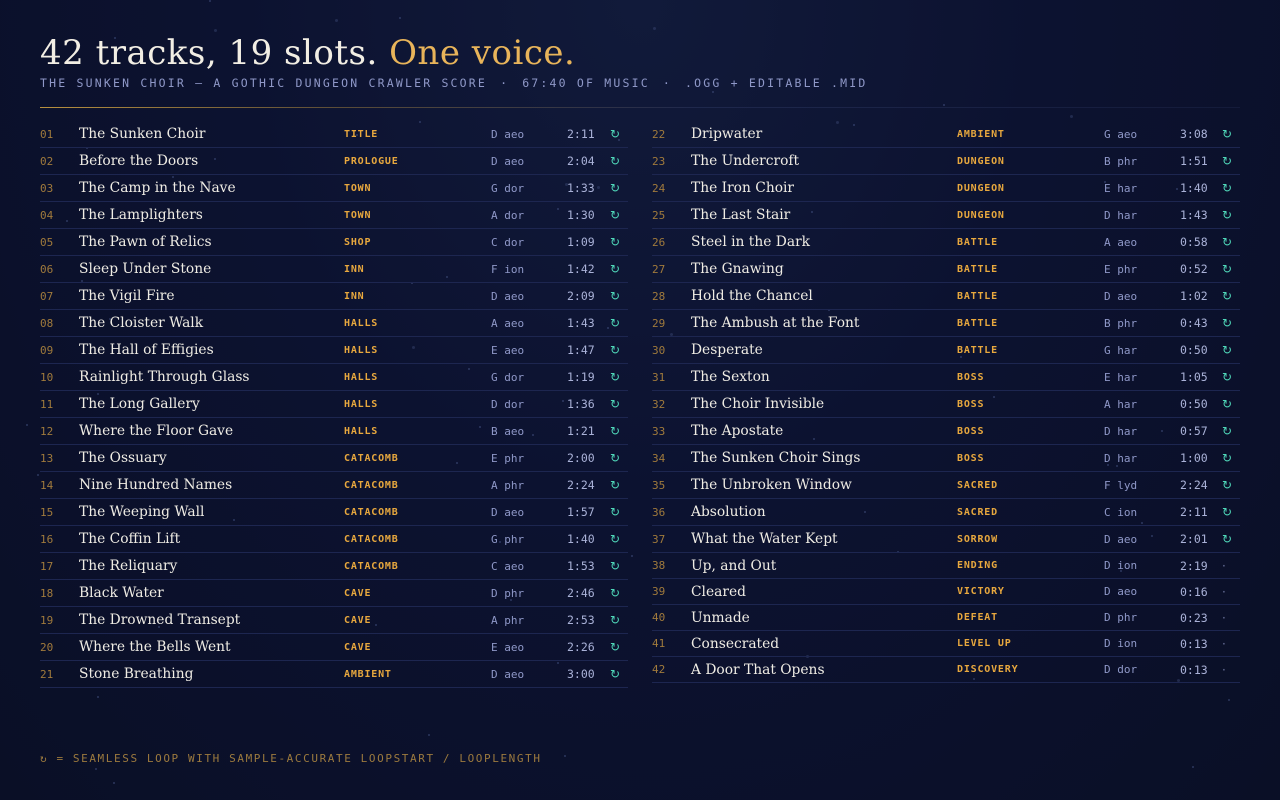  I want to click on track-row: 15 The Weeping Wall CATACOMB D aeo 1:57 ↻, so click(334, 512).